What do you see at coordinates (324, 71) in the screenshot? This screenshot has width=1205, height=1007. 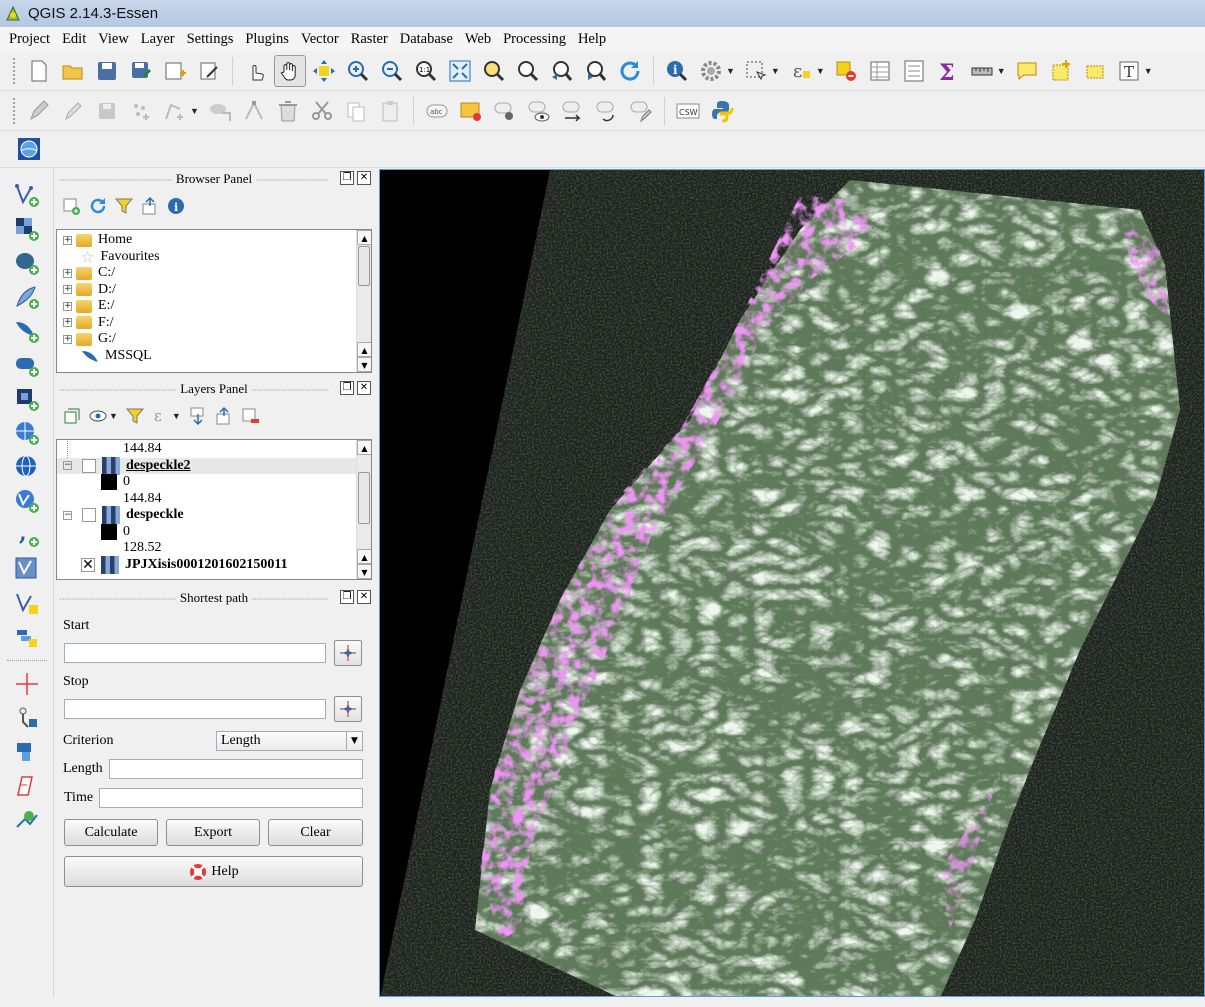 I see `pan-to-selection-button` at bounding box center [324, 71].